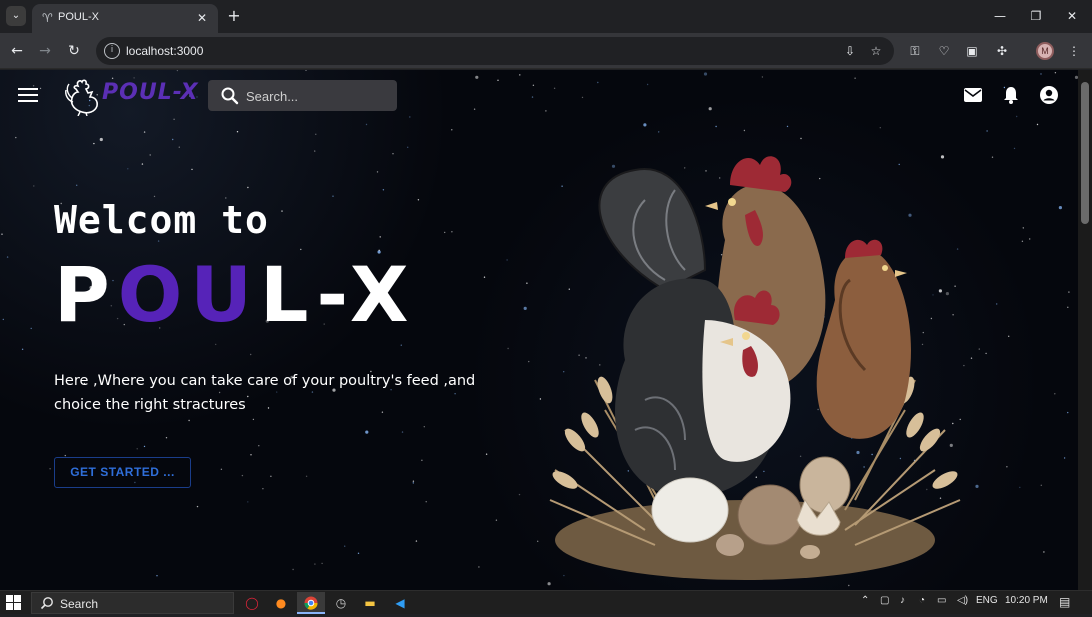 This screenshot has height=617, width=1092. Describe the element at coordinates (972, 51) in the screenshot. I see `extension-icon-3: ▣` at that location.